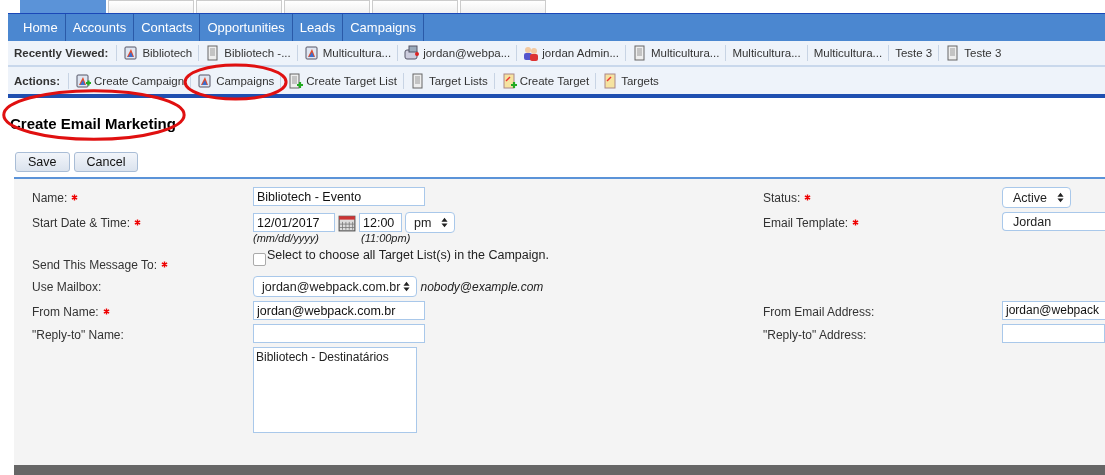  Describe the element at coordinates (819, 312) in the screenshot. I see `field-label: From Email Address:` at that location.